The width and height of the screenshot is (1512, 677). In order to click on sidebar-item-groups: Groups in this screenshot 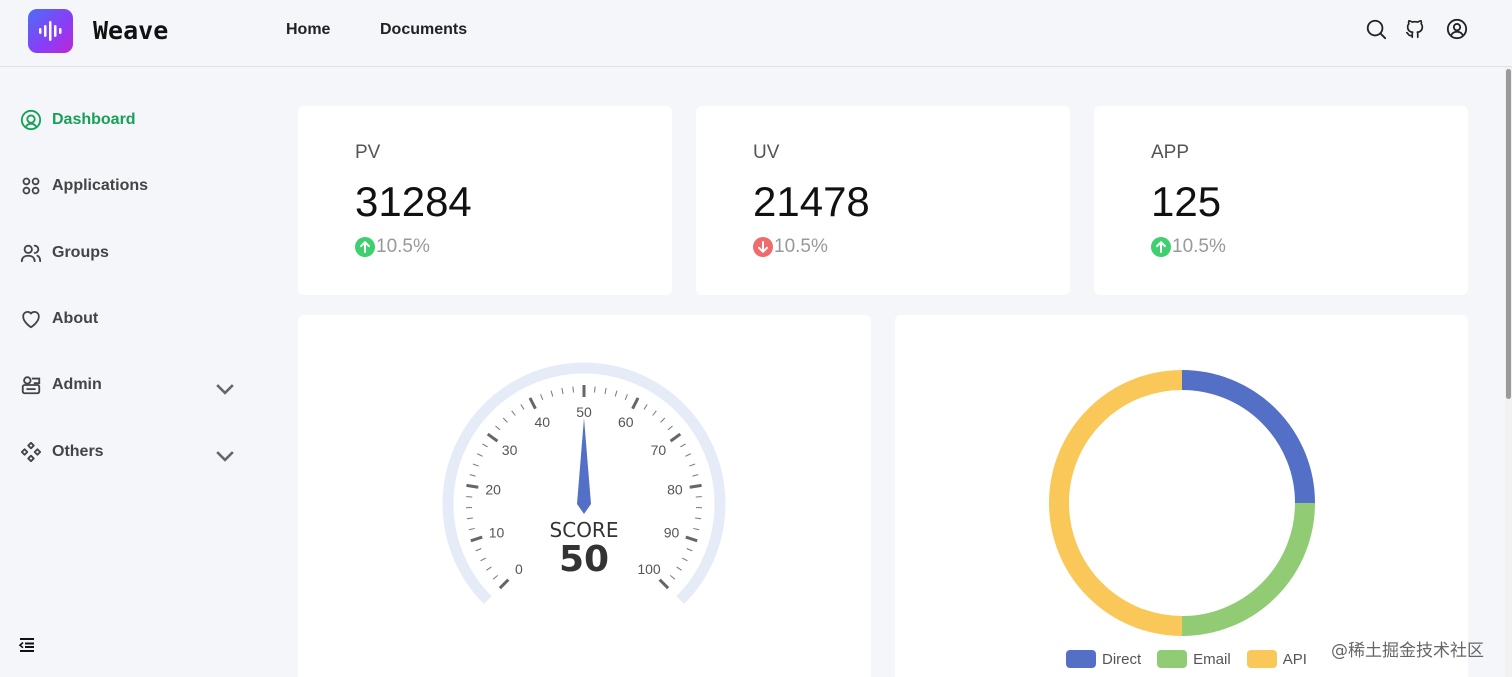, I will do `click(130, 253)`.